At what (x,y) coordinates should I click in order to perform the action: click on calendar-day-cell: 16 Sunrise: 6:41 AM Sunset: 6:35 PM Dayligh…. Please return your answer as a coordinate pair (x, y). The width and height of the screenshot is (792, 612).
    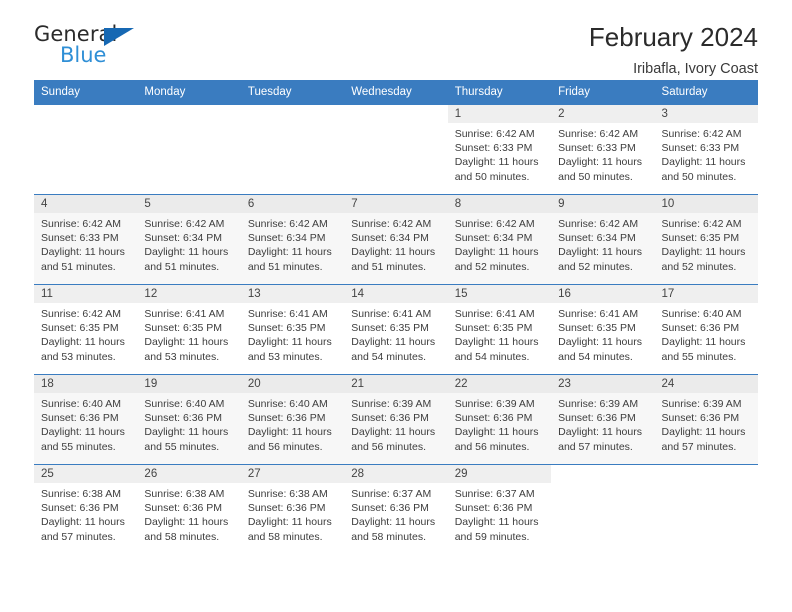
    Looking at the image, I should click on (603, 329).